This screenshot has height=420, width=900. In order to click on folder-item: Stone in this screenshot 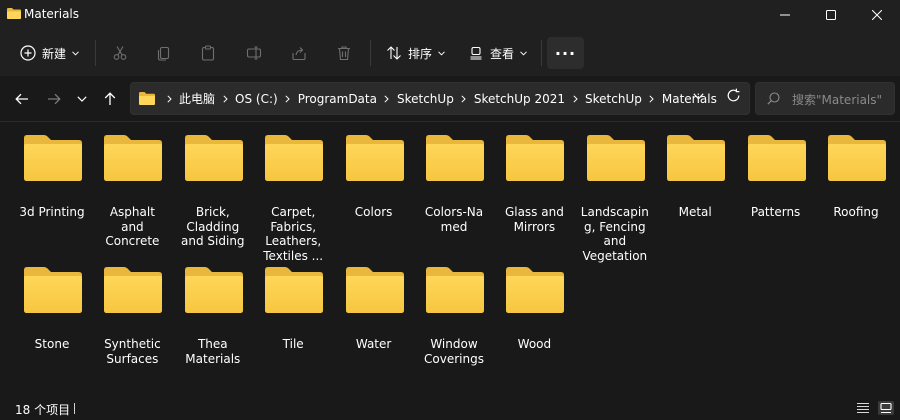, I will do `click(52, 327)`.